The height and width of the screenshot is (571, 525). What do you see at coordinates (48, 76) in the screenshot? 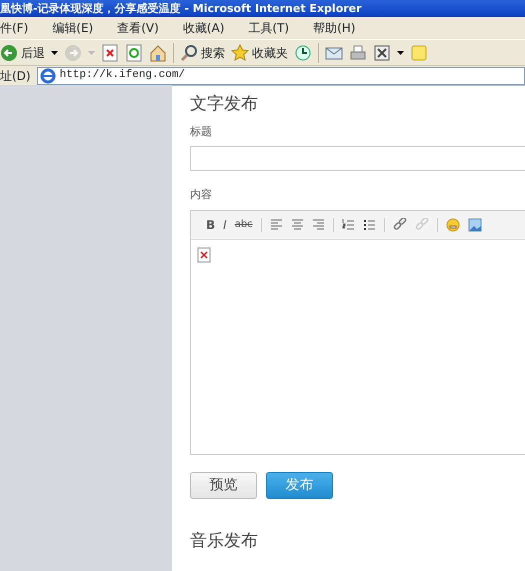
I see `browser-icon` at bounding box center [48, 76].